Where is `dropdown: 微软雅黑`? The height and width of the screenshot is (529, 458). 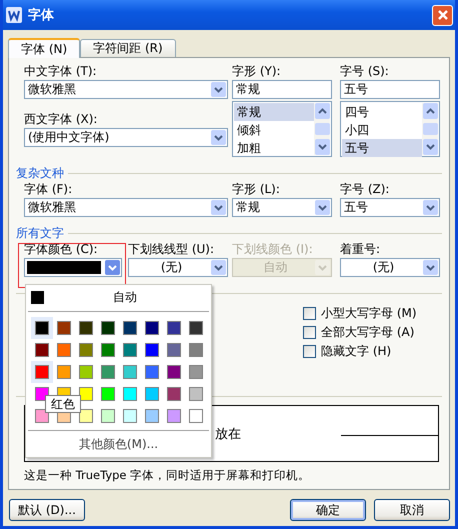
dropdown: 微软雅黑 is located at coordinates (126, 207).